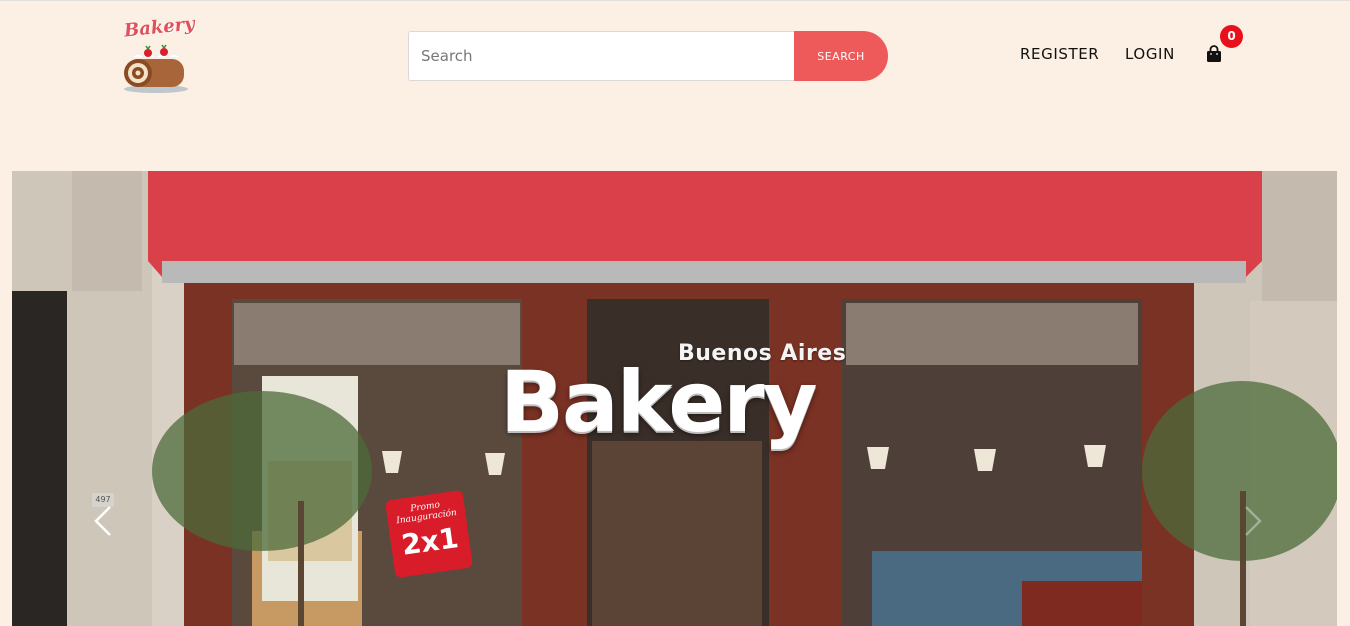 The image size is (1350, 626). I want to click on chevron-right-icon, so click(1253, 521).